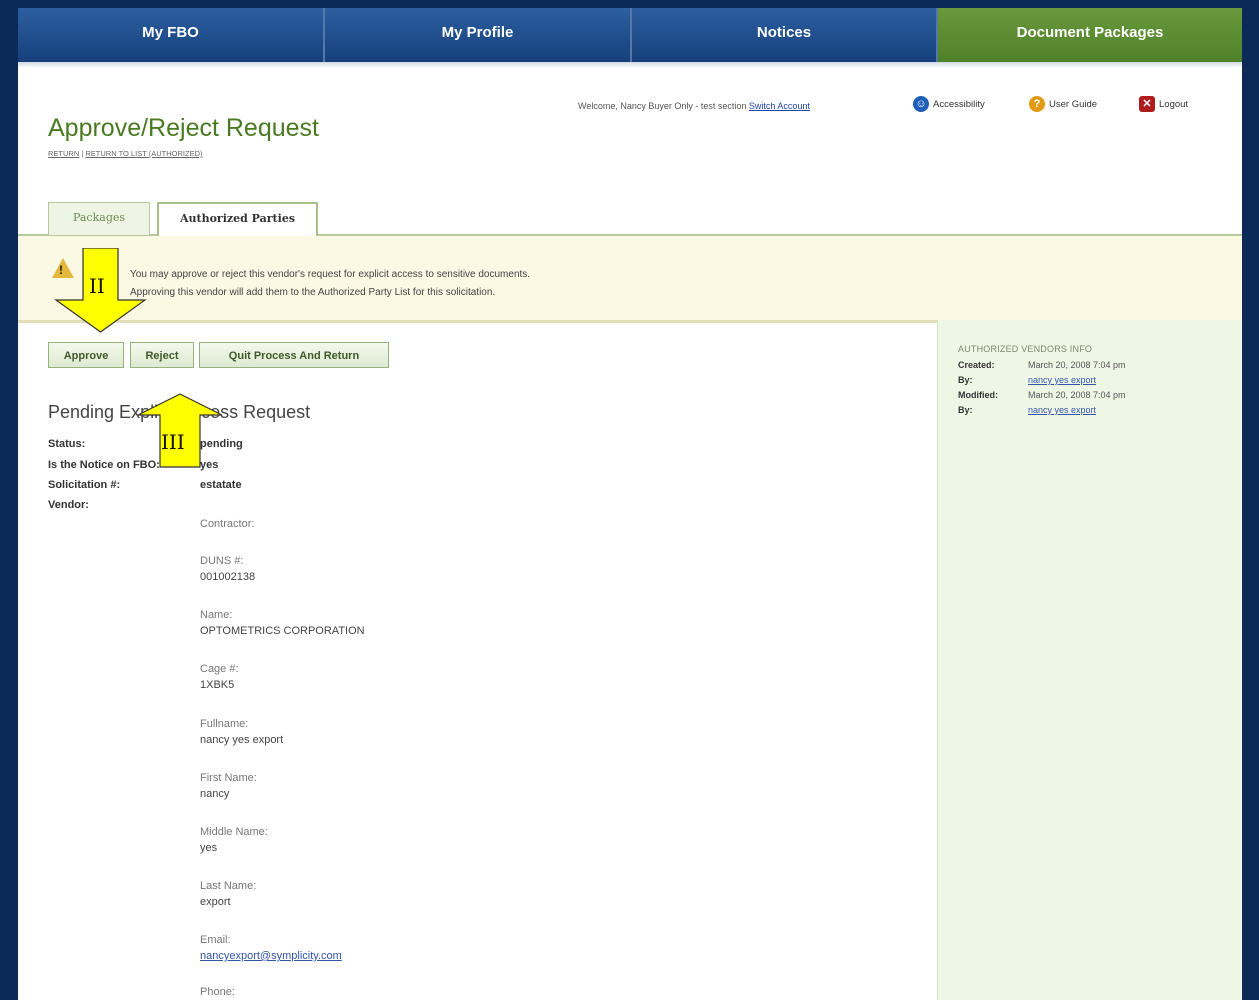 The width and height of the screenshot is (1259, 1000). Describe the element at coordinates (976, 365) in the screenshot. I see `created-label: Created:` at that location.